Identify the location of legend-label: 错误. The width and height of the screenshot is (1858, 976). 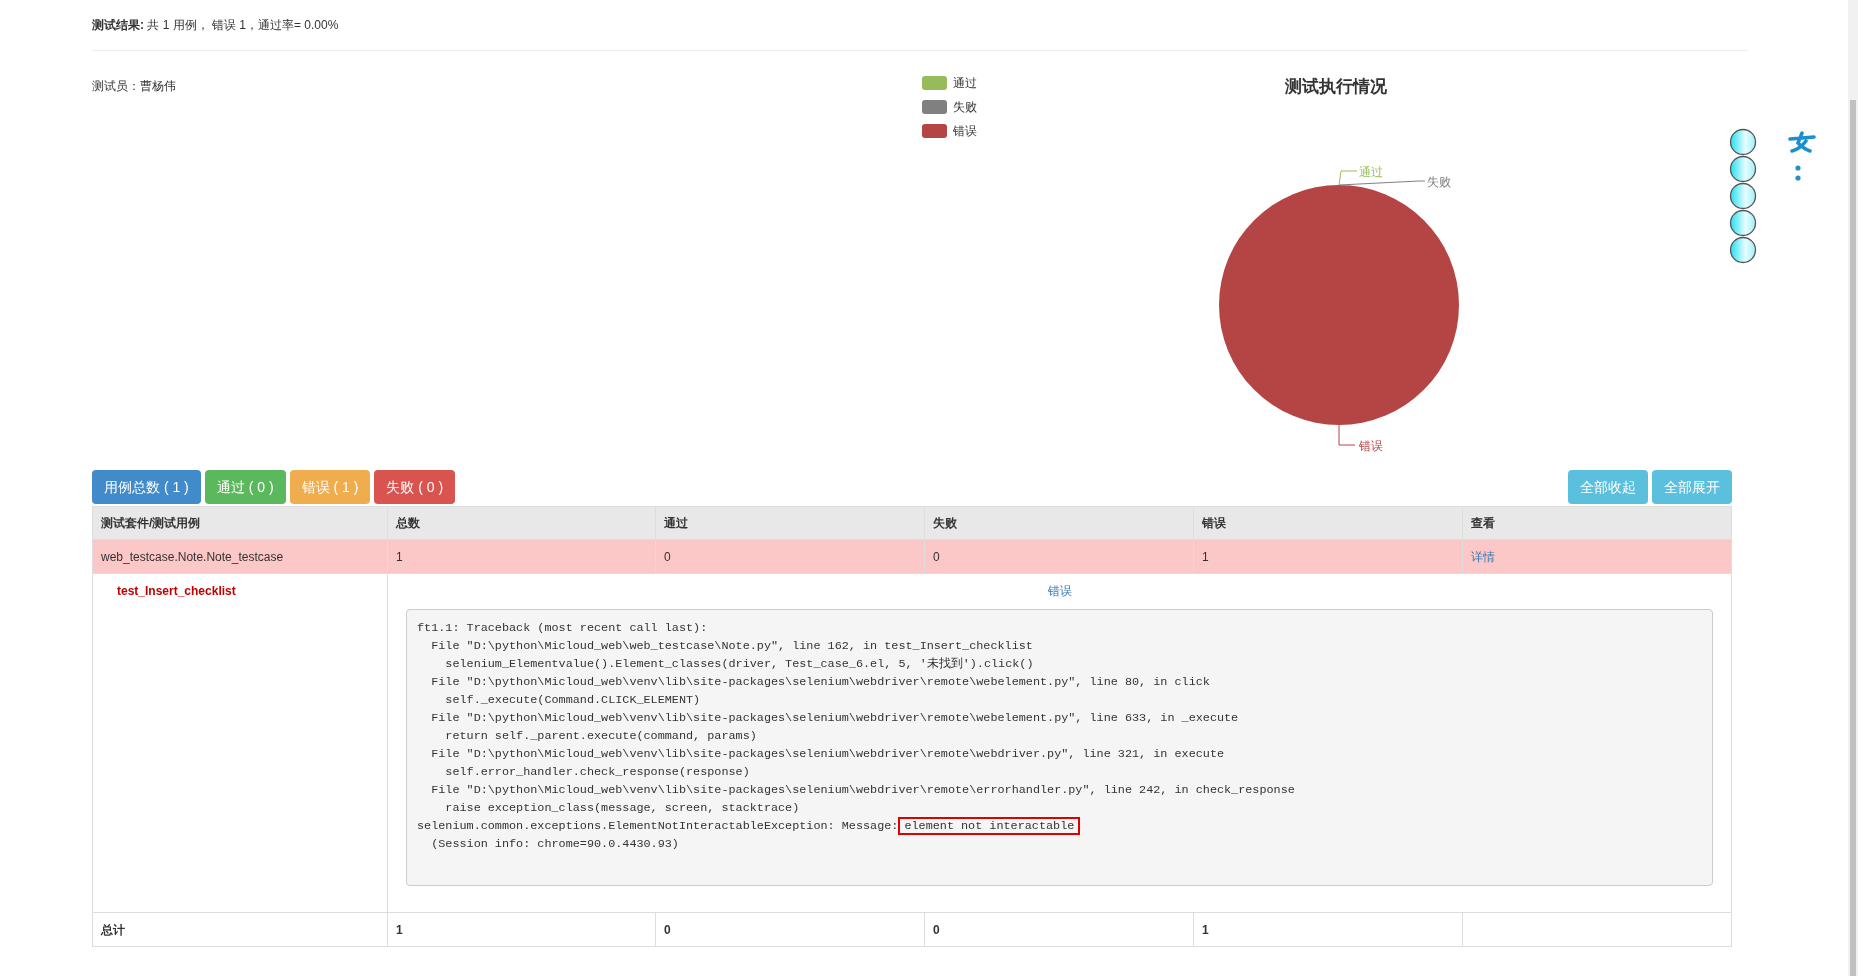
(965, 131).